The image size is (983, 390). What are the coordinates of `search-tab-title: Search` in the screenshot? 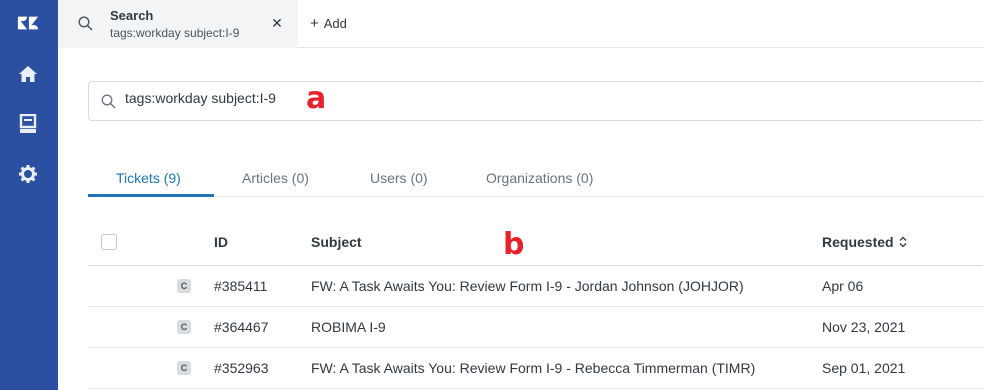 It's located at (132, 15).